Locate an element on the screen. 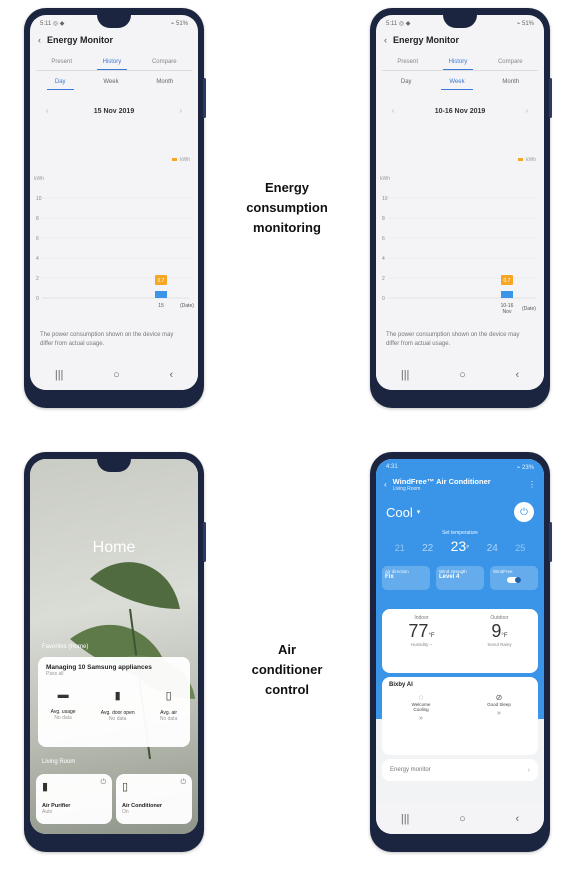 This screenshot has height=877, width=575. stat-air: ▯ Avg. air No data is located at coordinates (169, 705).